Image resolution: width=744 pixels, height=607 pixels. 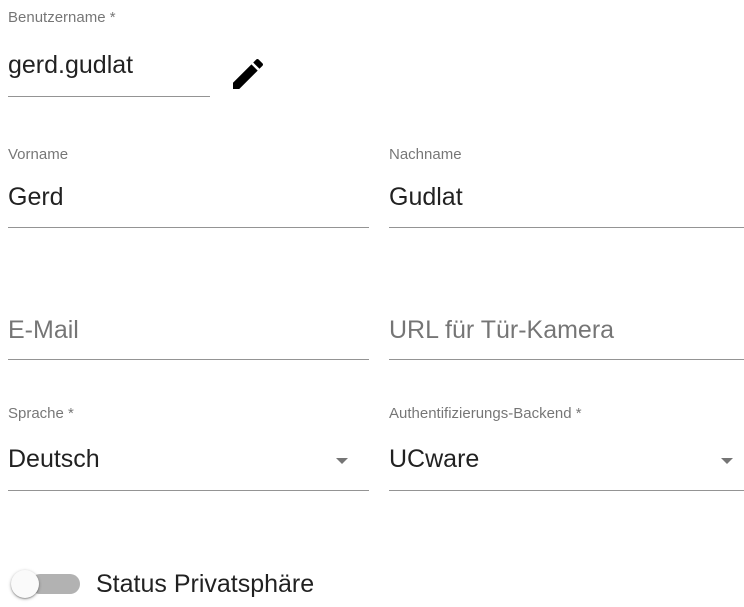 I want to click on door-camera-url-underline, so click(x=566, y=359).